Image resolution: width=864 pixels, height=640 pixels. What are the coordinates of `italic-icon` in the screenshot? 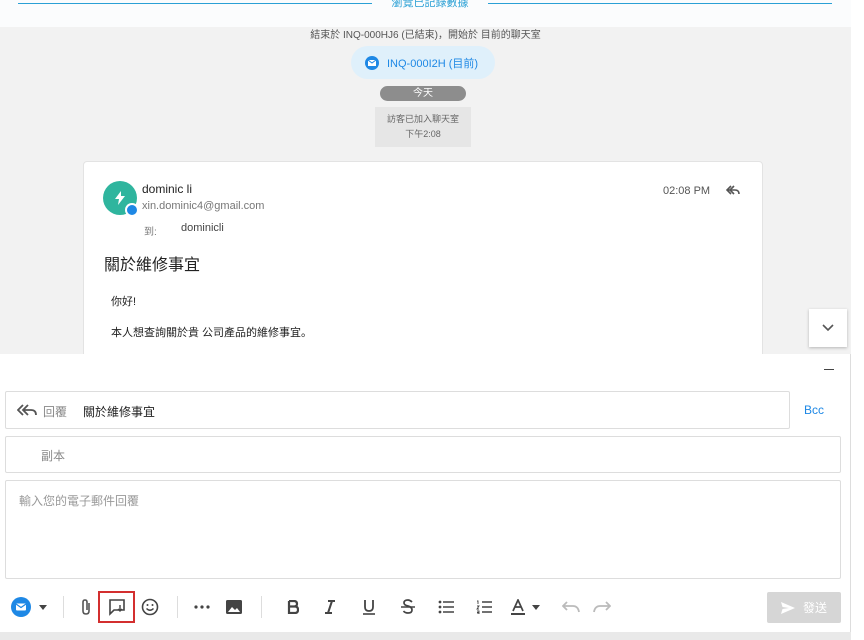 It's located at (330, 607).